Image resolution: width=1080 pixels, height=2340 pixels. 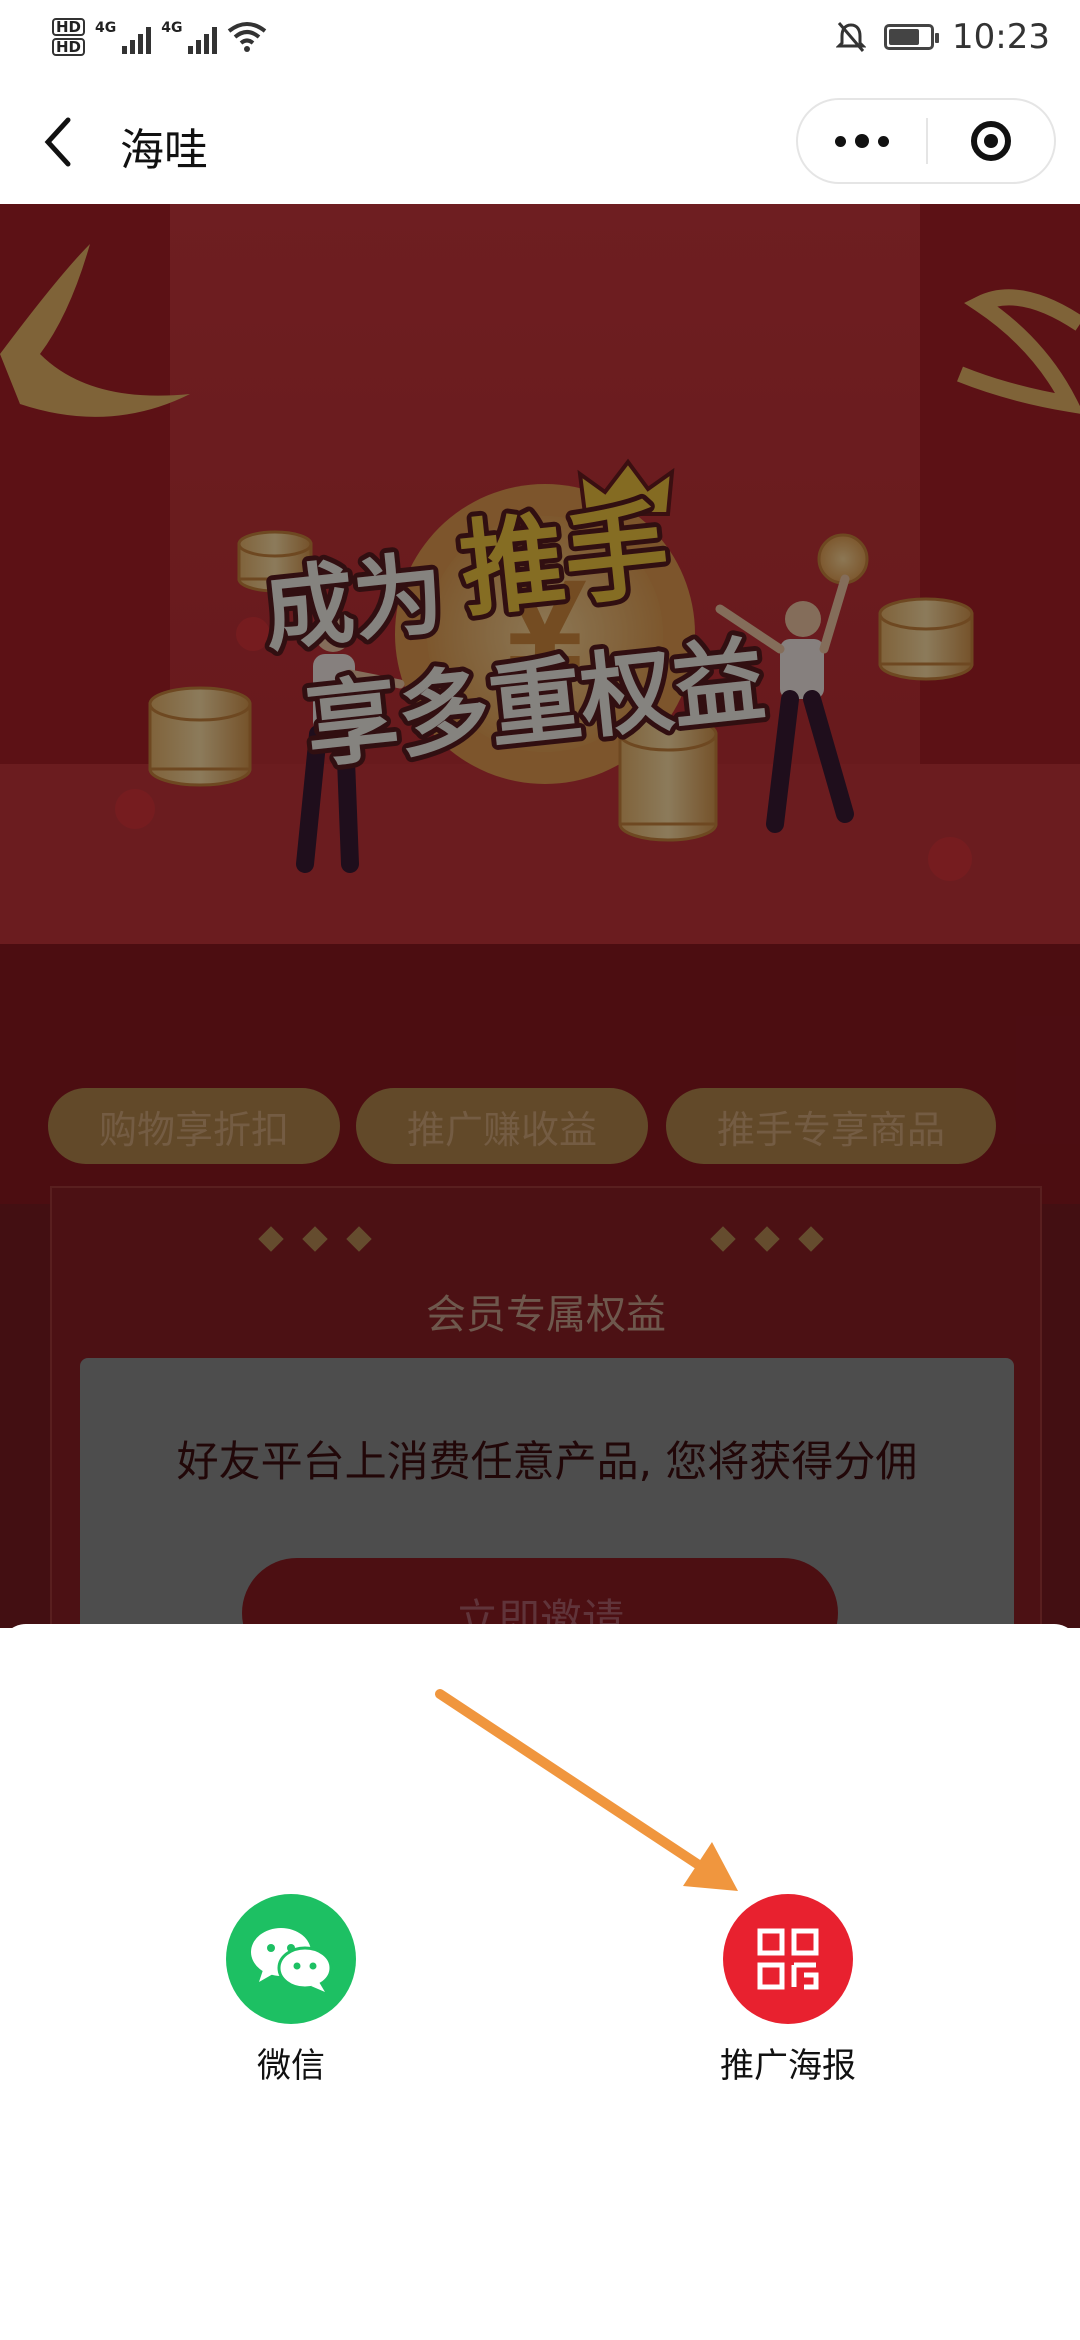 I want to click on page-title: 海哇, so click(x=164, y=150).